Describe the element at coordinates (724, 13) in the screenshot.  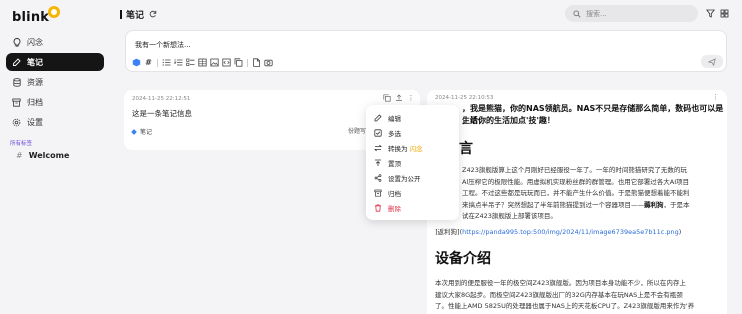
I see `grid-icon` at that location.